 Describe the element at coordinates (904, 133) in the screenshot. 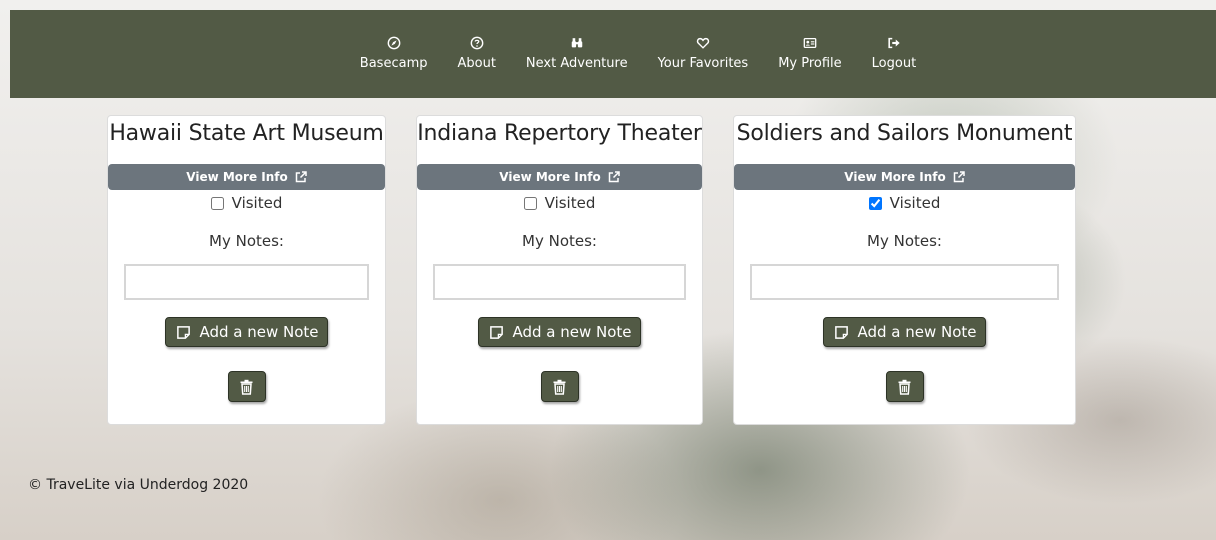

I see `place-title: Soldiers and Sailors Monument` at that location.